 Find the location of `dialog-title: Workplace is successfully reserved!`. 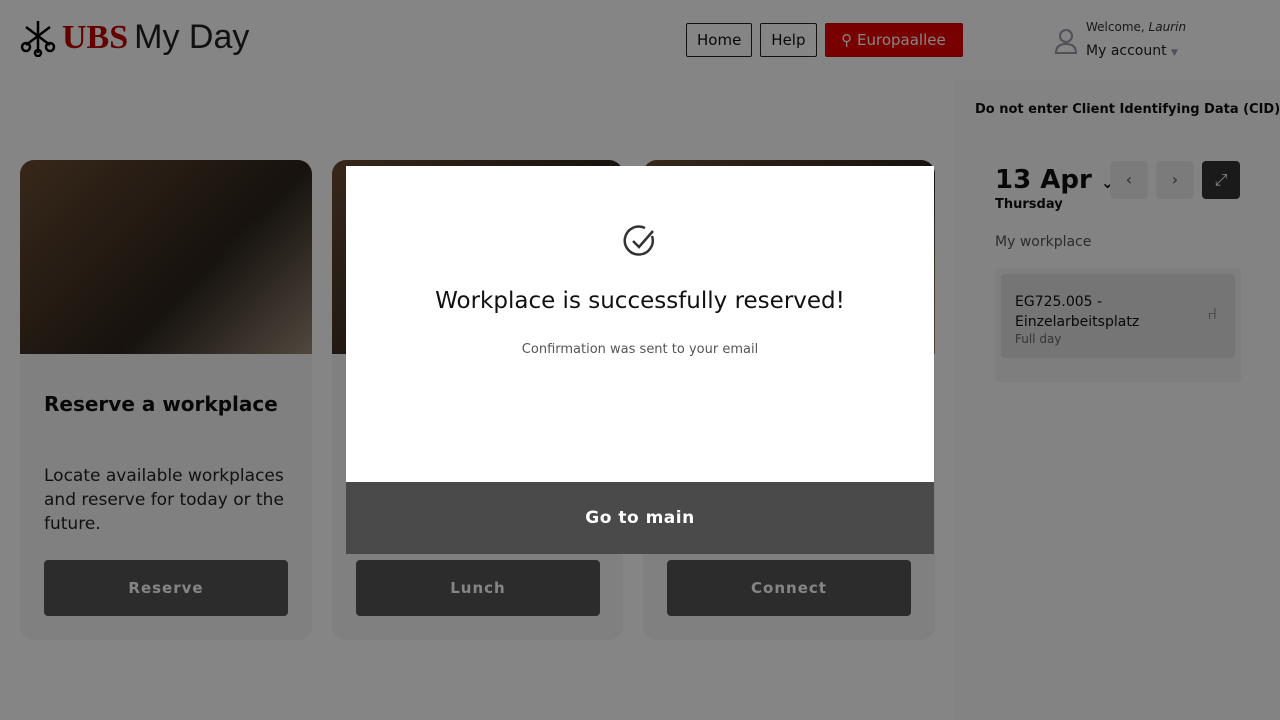

dialog-title: Workplace is successfully reserved! is located at coordinates (640, 301).